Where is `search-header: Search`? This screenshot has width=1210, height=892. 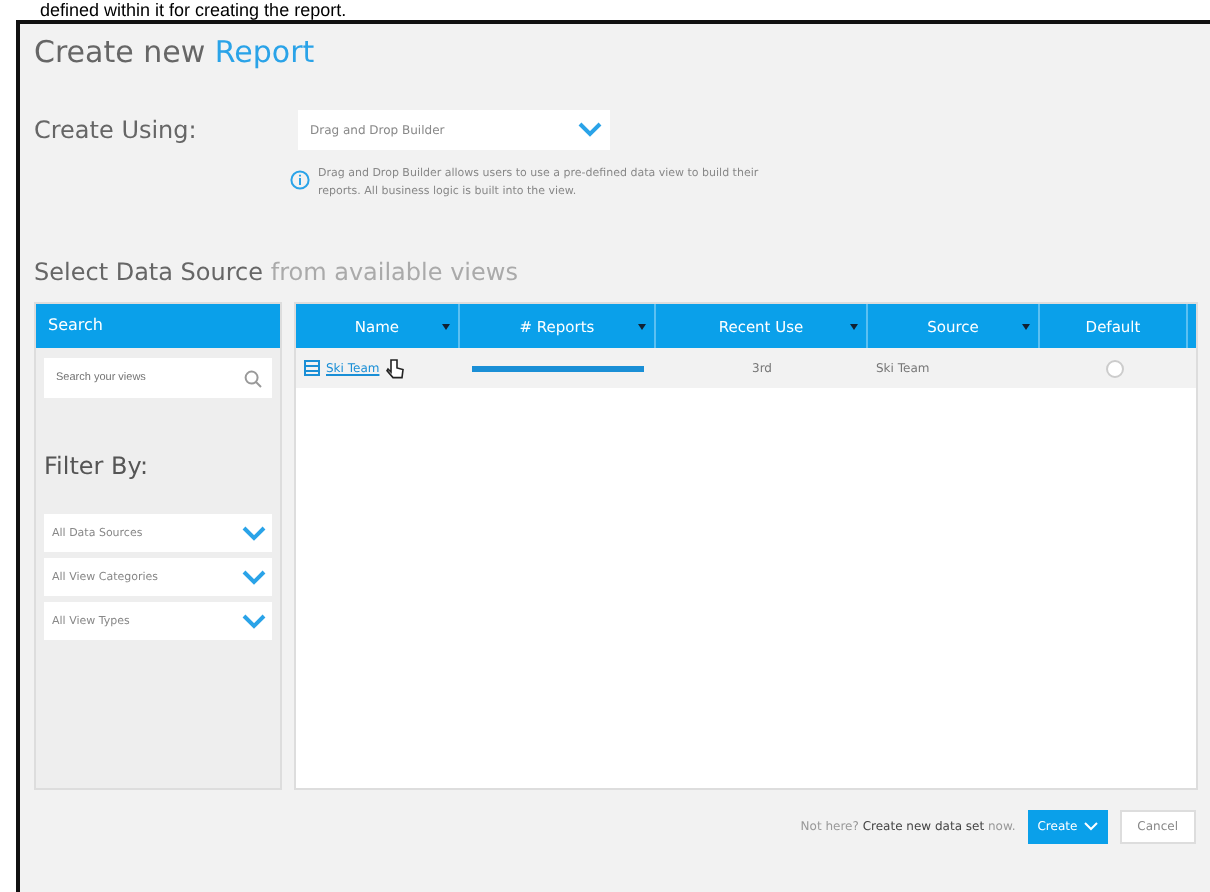
search-header: Search is located at coordinates (158, 326).